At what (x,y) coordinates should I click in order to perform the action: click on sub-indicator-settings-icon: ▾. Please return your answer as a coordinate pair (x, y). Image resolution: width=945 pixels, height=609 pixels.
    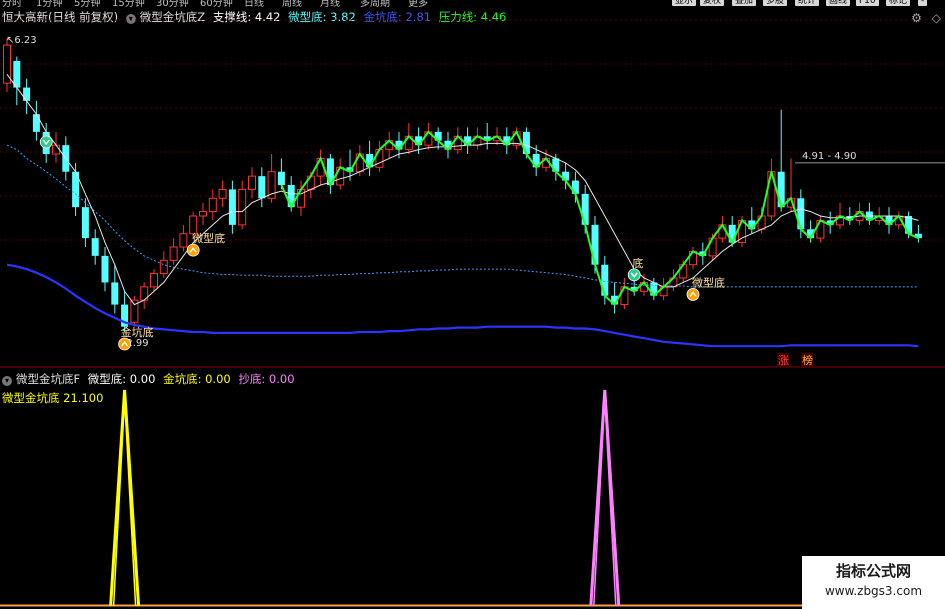
    Looking at the image, I should click on (7, 381).